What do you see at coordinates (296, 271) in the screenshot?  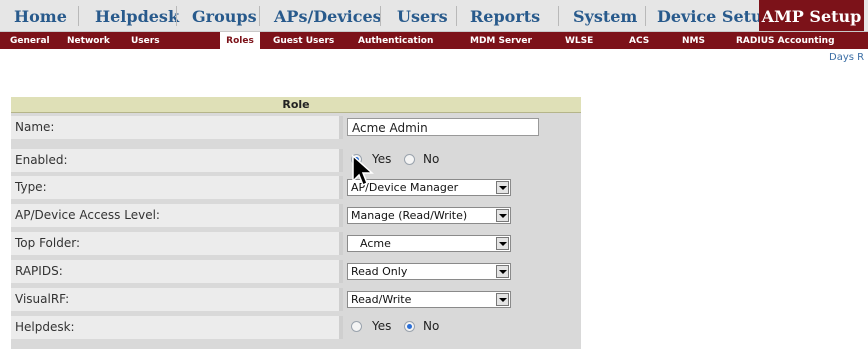 I see `row-rapids: RAPIDS: Read Only` at bounding box center [296, 271].